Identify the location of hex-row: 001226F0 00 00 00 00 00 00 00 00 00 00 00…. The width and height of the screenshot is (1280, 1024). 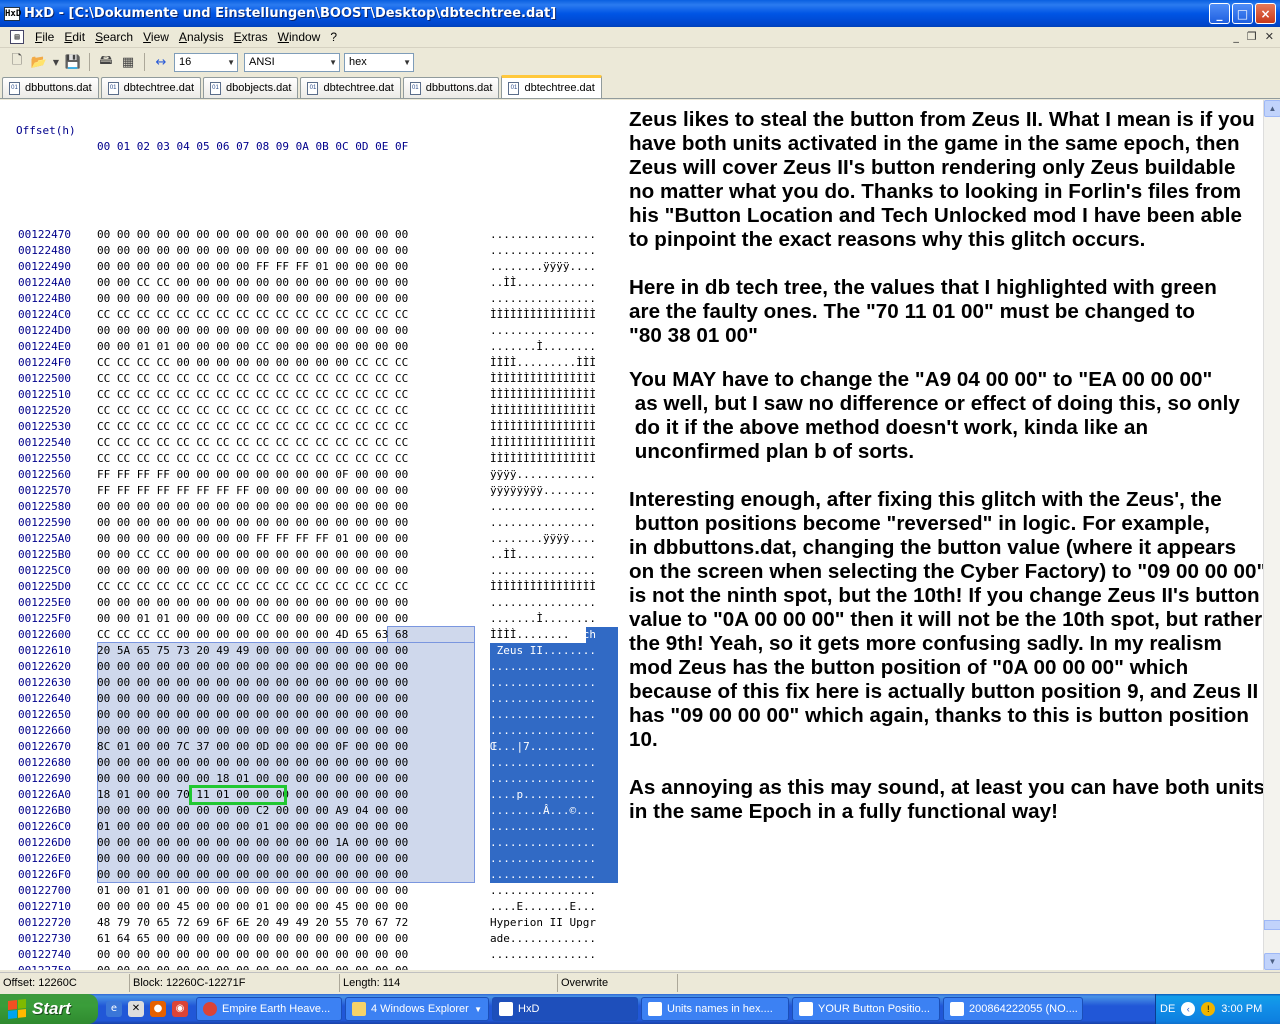
(314, 875).